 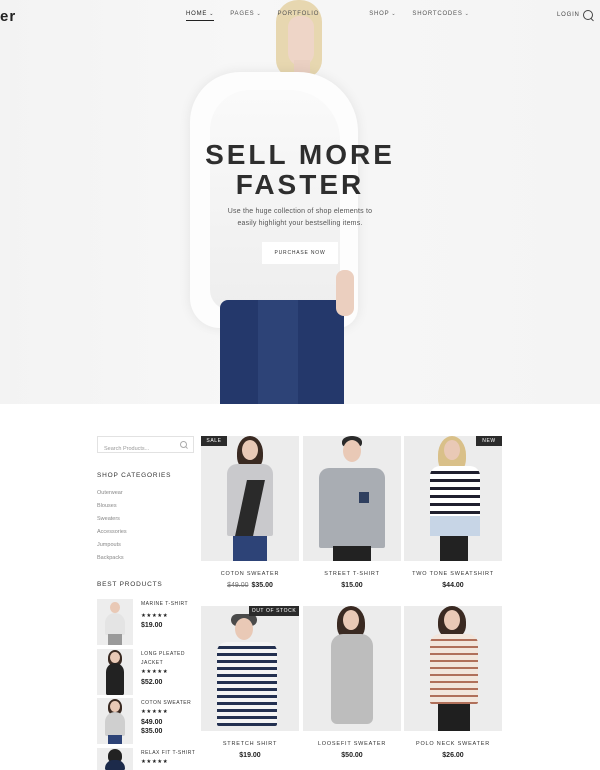 I want to click on product-price: $44.00, so click(x=453, y=585).